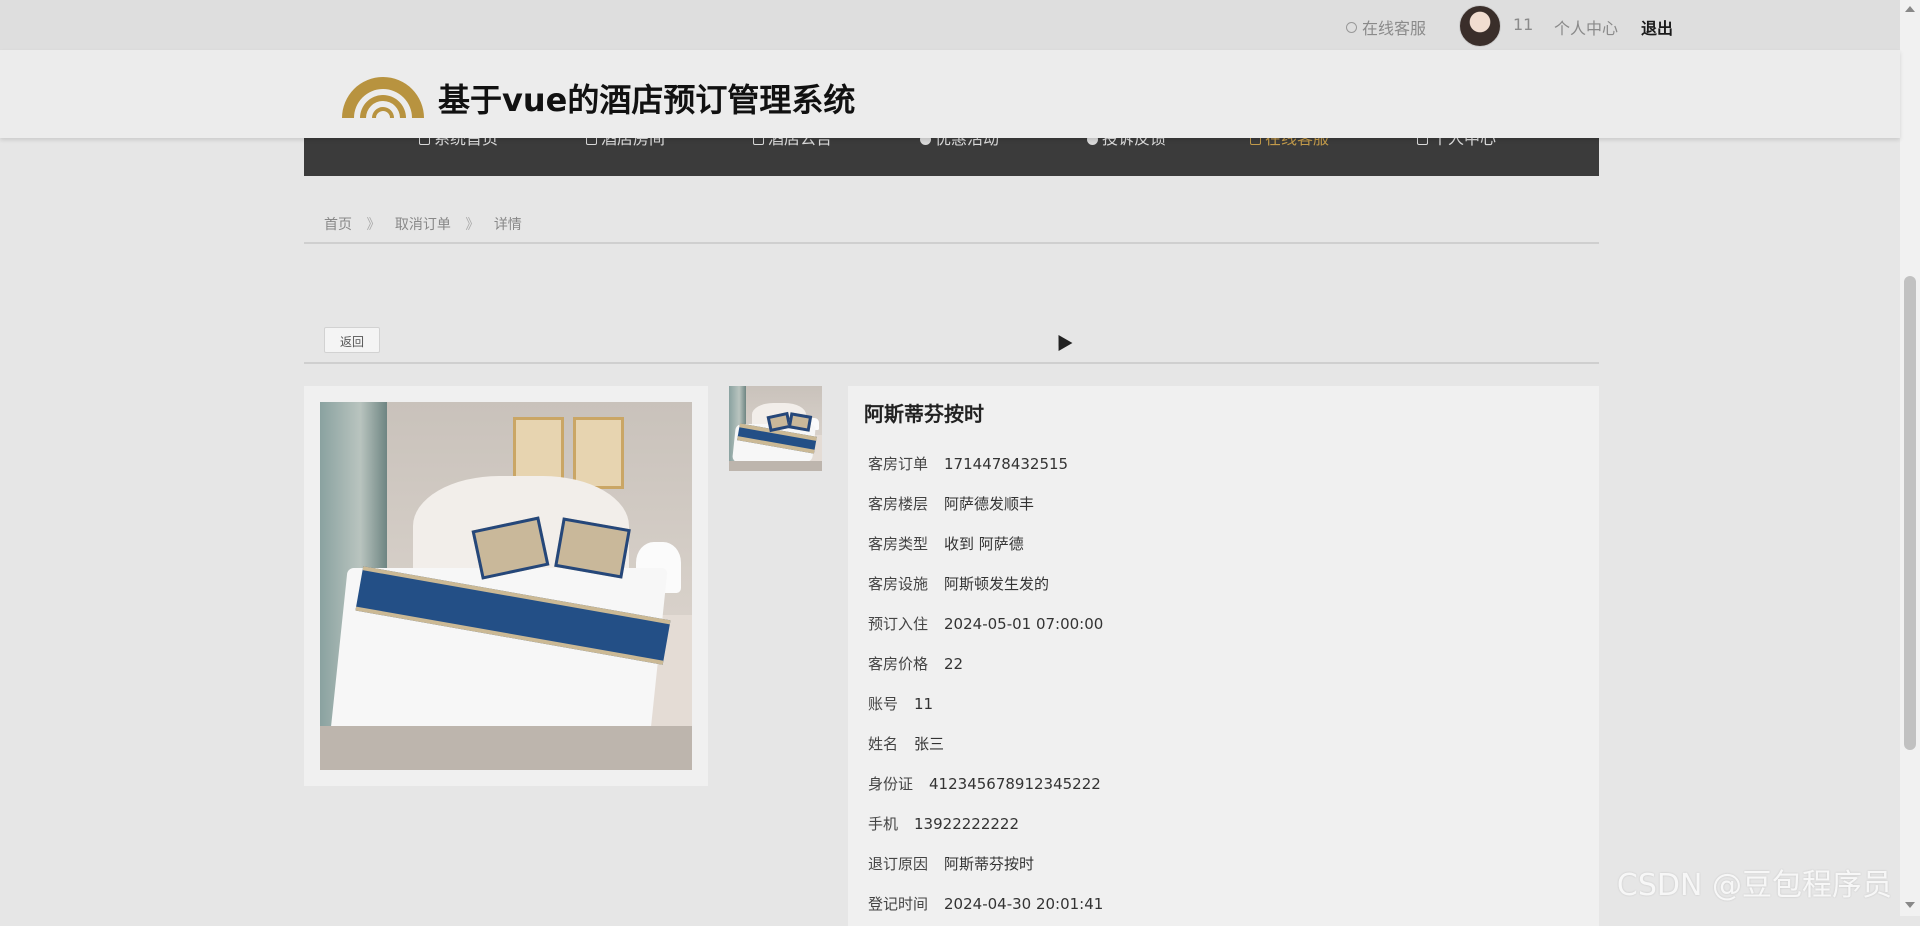  Describe the element at coordinates (1480, 26) in the screenshot. I see `avatar` at that location.